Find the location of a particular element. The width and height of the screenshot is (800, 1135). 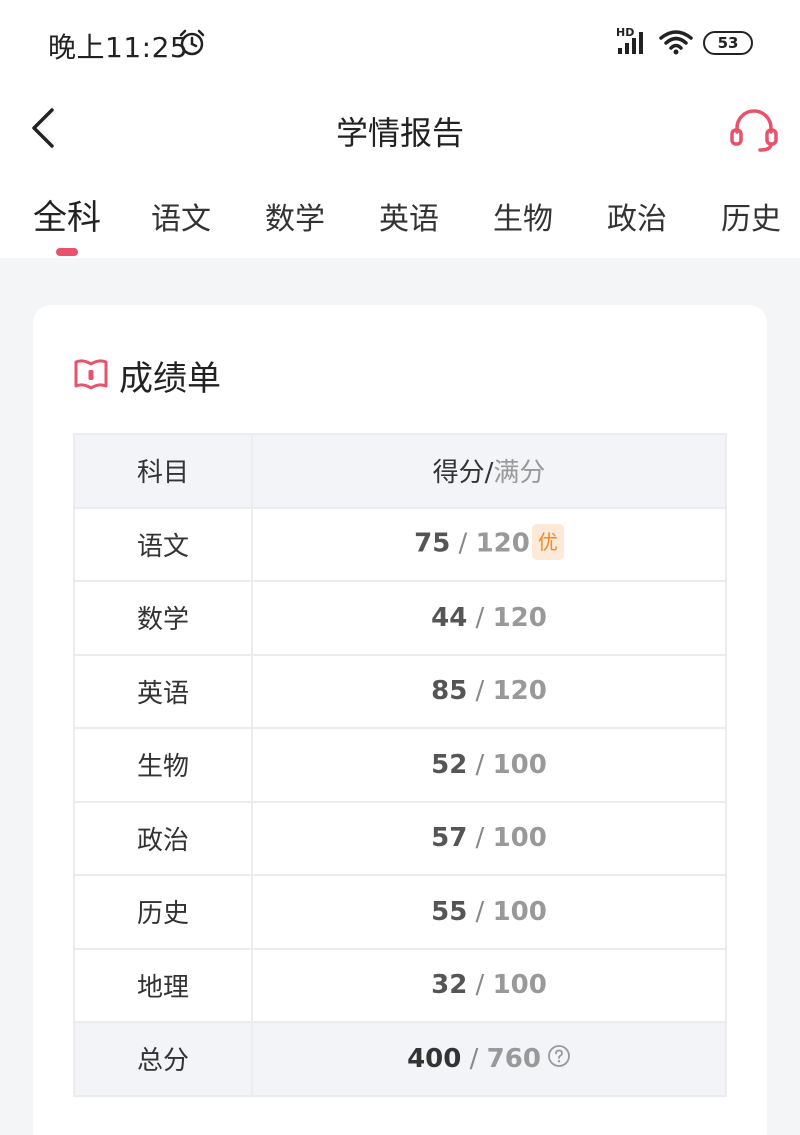

column-header-score: 得分/满分 is located at coordinates (489, 471).